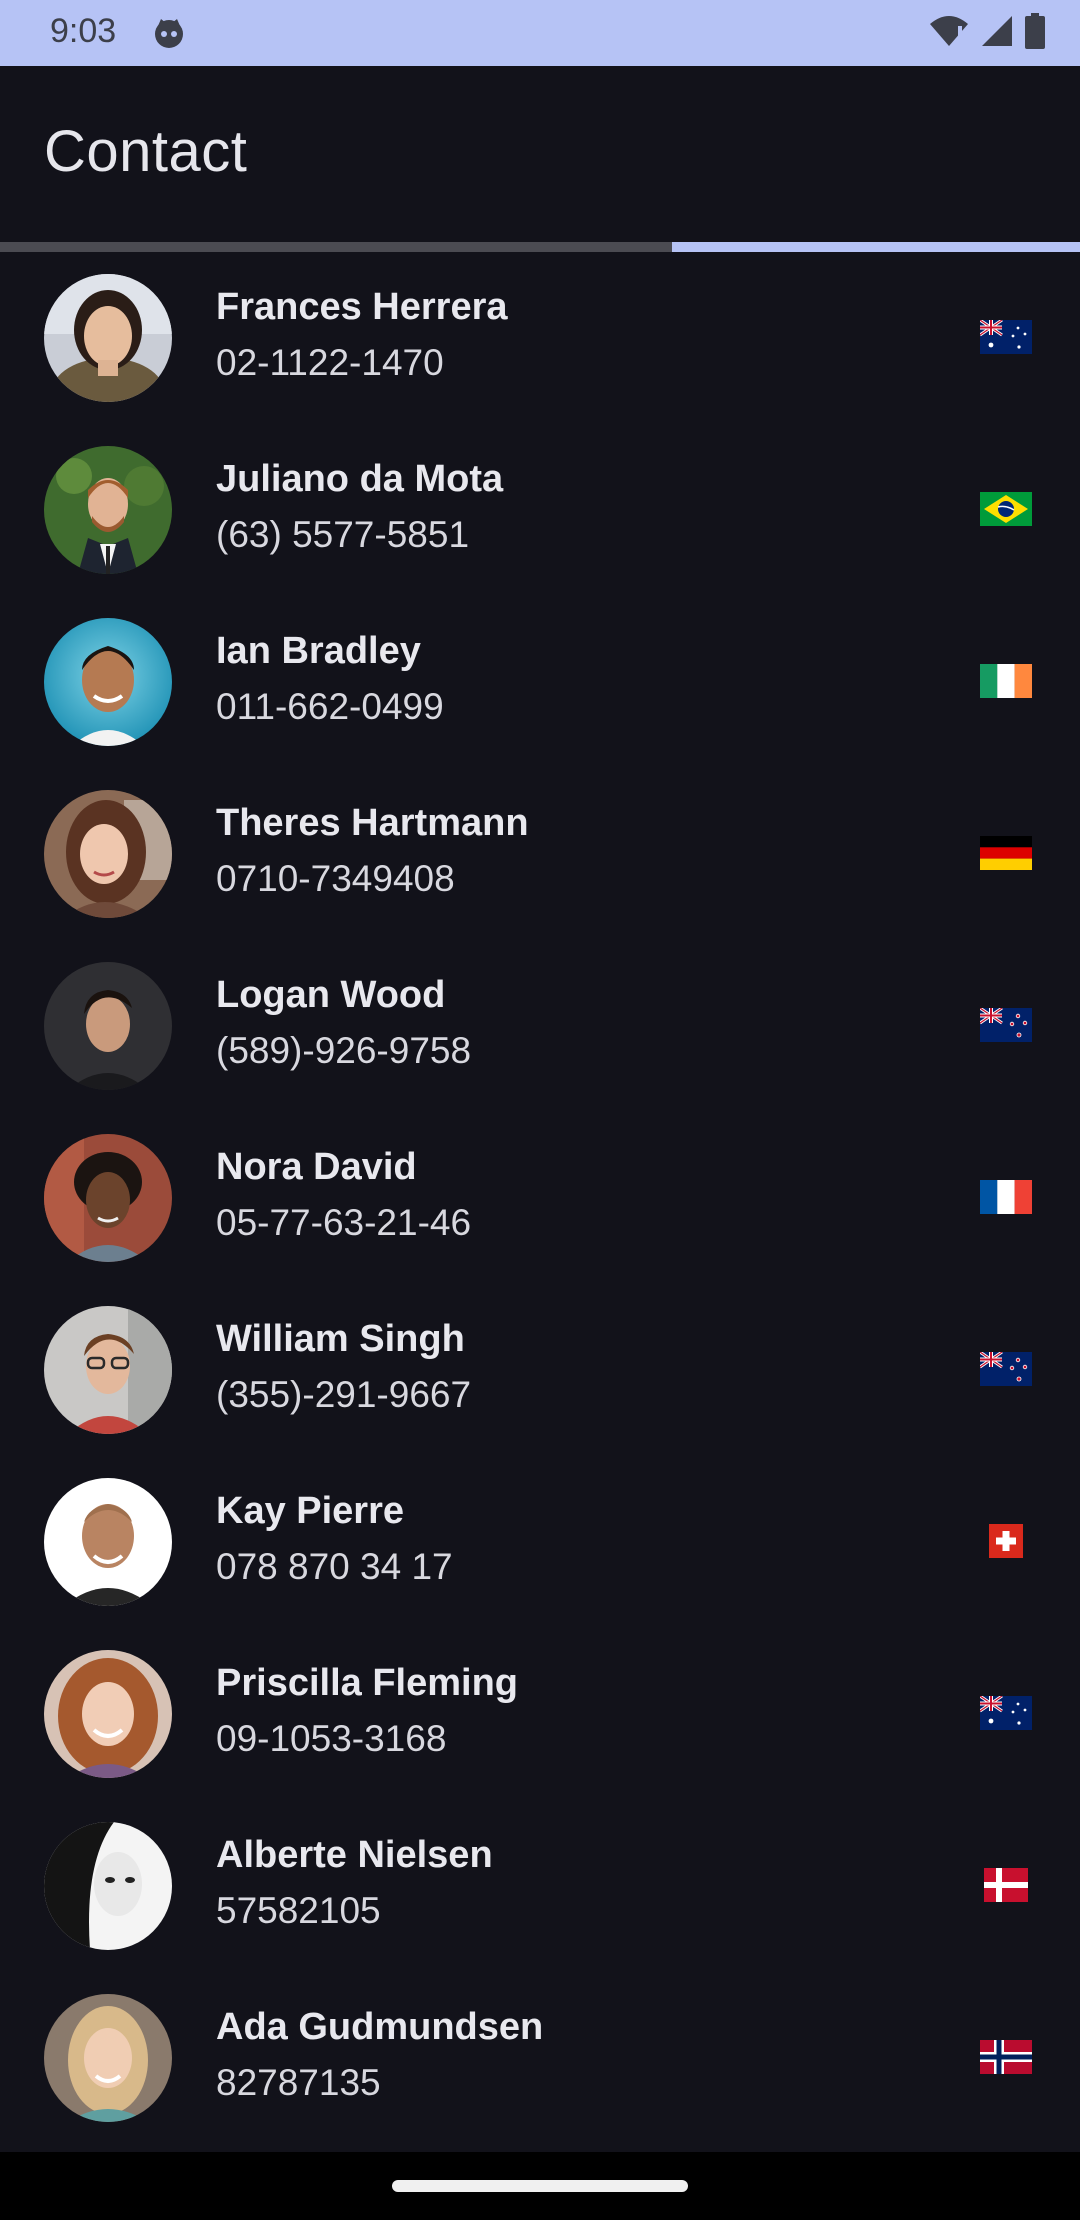  What do you see at coordinates (360, 479) in the screenshot?
I see `contact-name: Juliano da Mota` at bounding box center [360, 479].